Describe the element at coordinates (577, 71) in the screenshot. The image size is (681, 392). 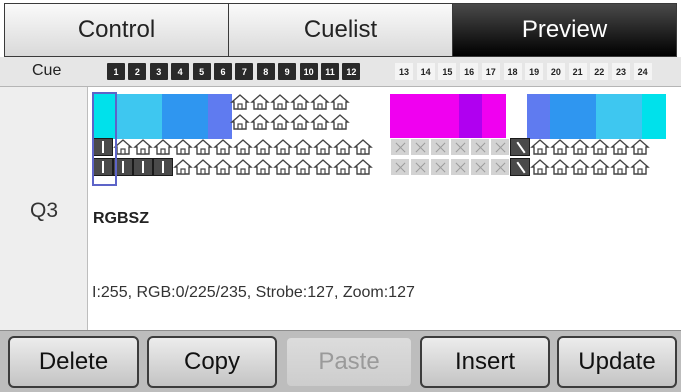
I see `cue-number-21: 21` at that location.